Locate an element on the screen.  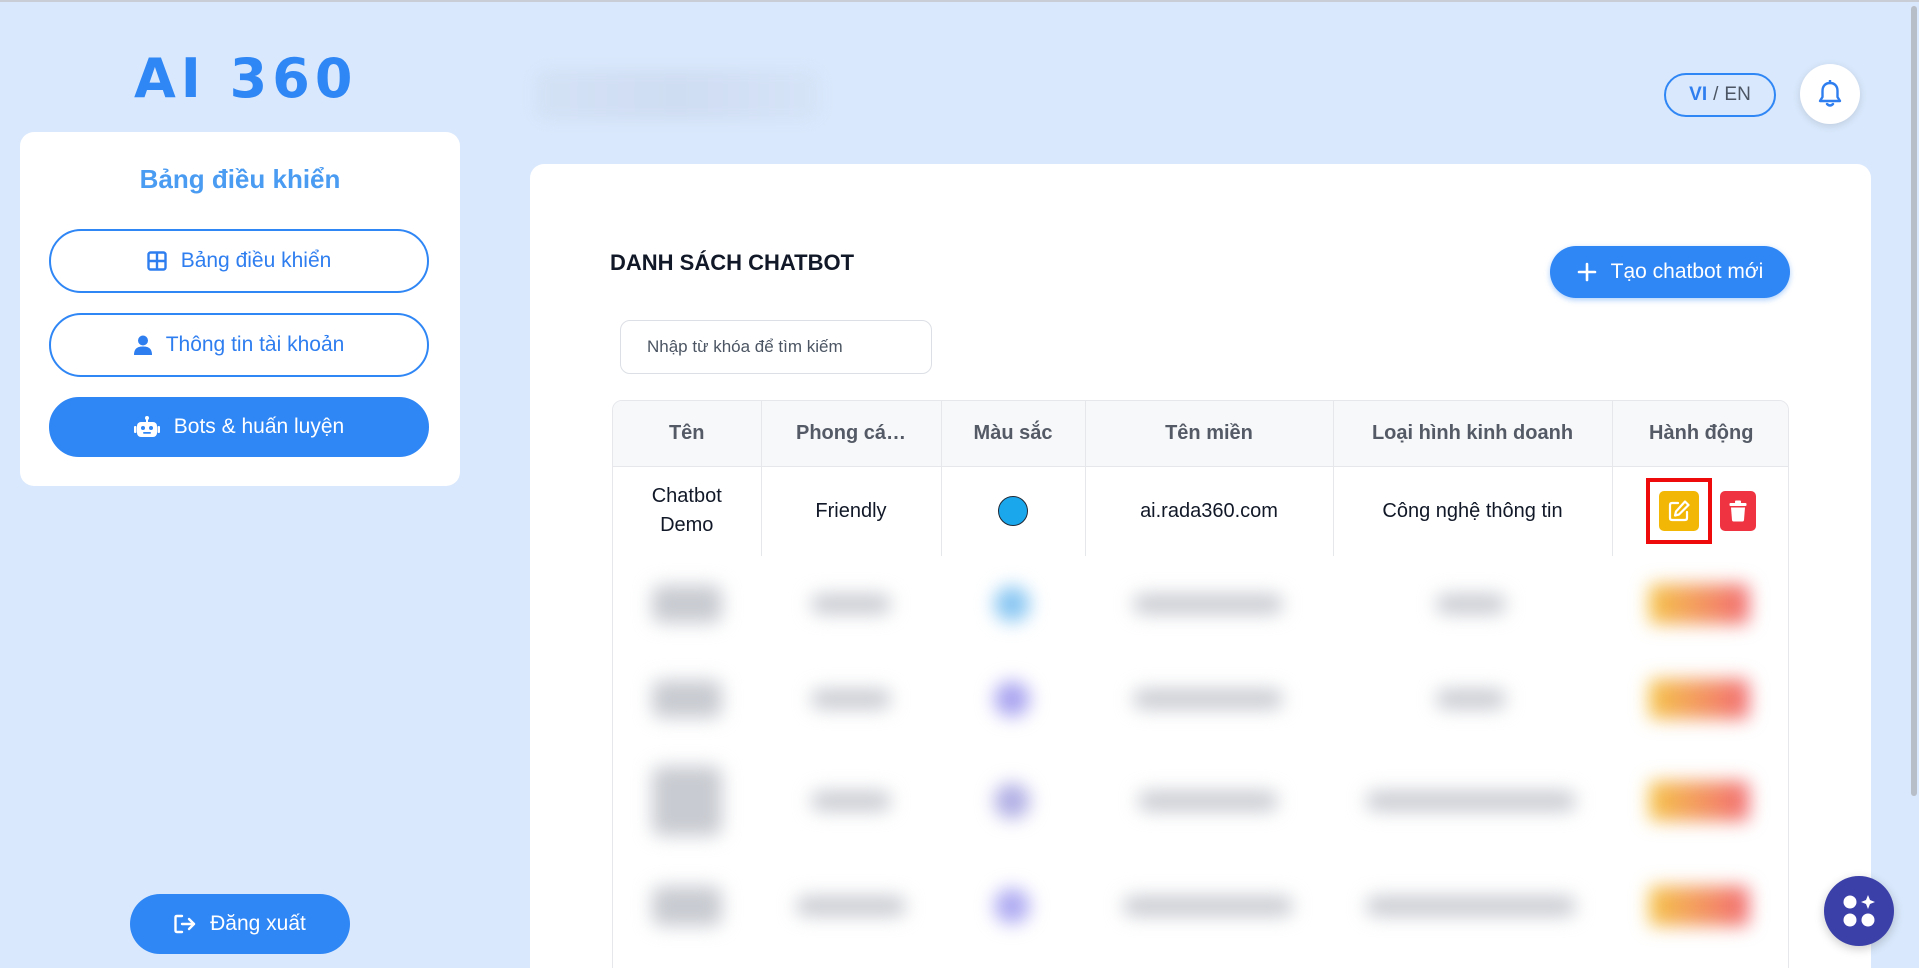
dashboard-grid-icon is located at coordinates (156, 261).